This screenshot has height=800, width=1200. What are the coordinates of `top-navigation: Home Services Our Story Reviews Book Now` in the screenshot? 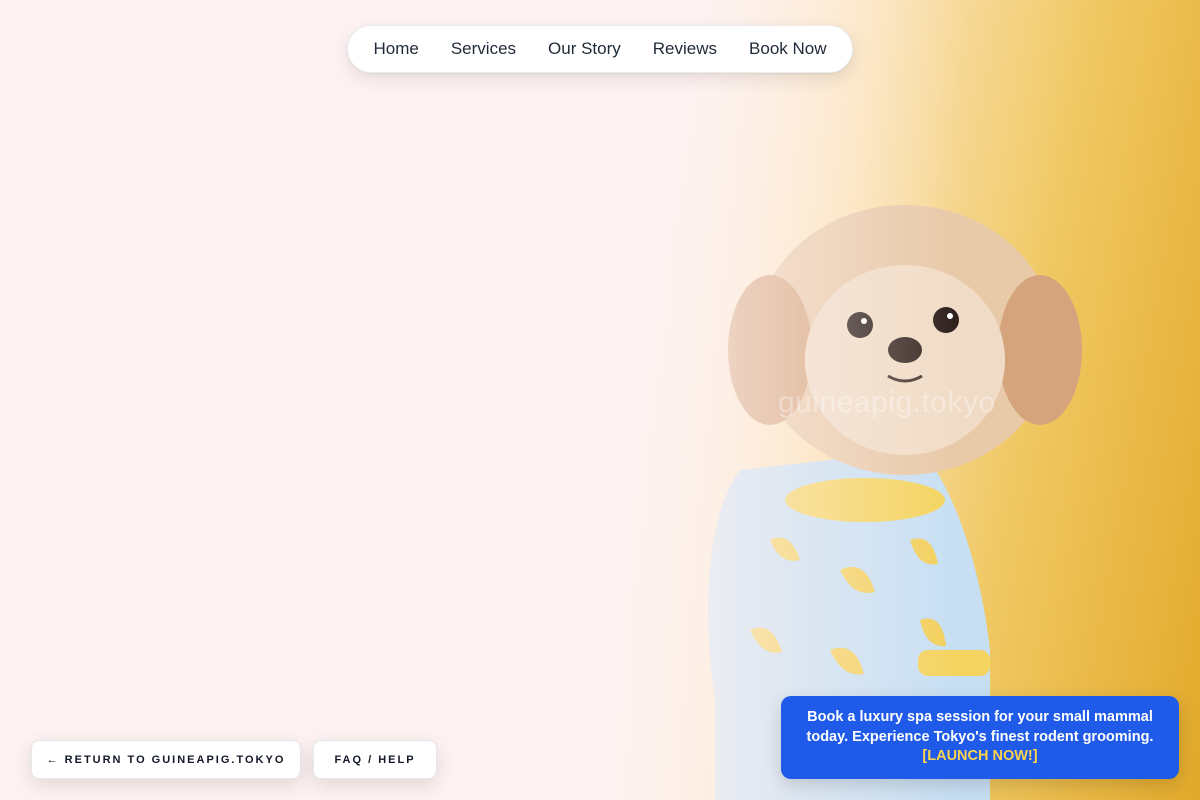 It's located at (600, 49).